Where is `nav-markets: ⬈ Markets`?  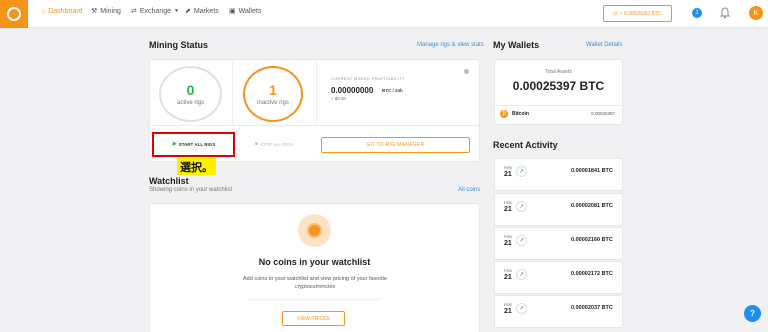
nav-markets: ⬈ Markets is located at coordinates (202, 11).